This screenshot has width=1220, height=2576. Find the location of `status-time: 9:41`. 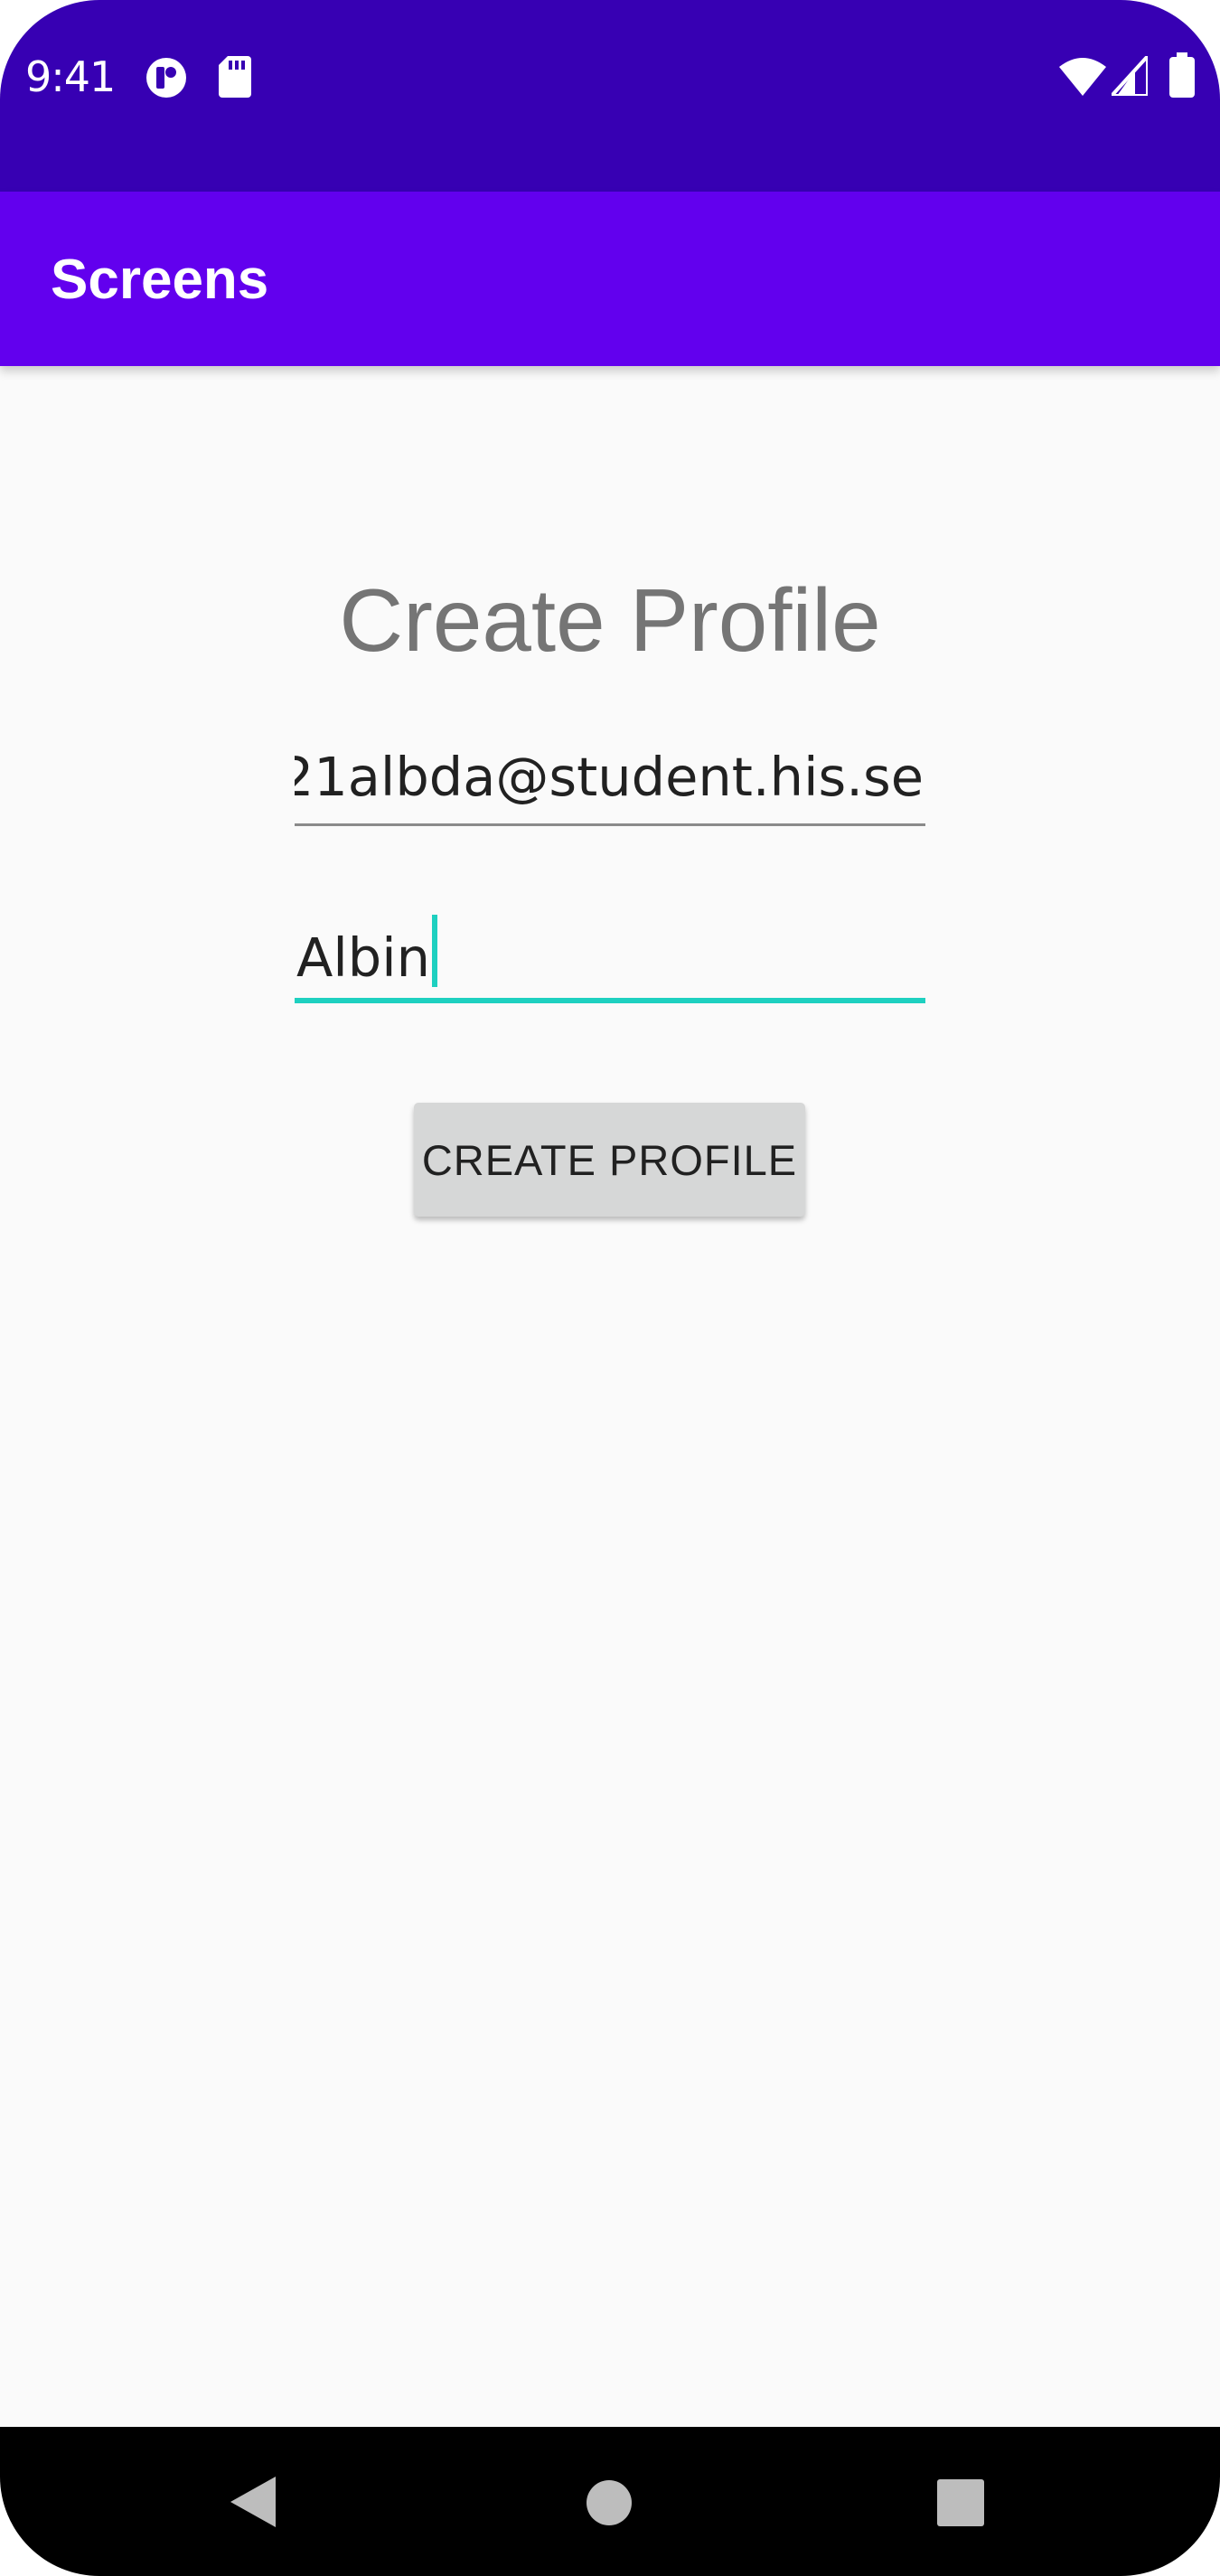

status-time: 9:41 is located at coordinates (70, 76).